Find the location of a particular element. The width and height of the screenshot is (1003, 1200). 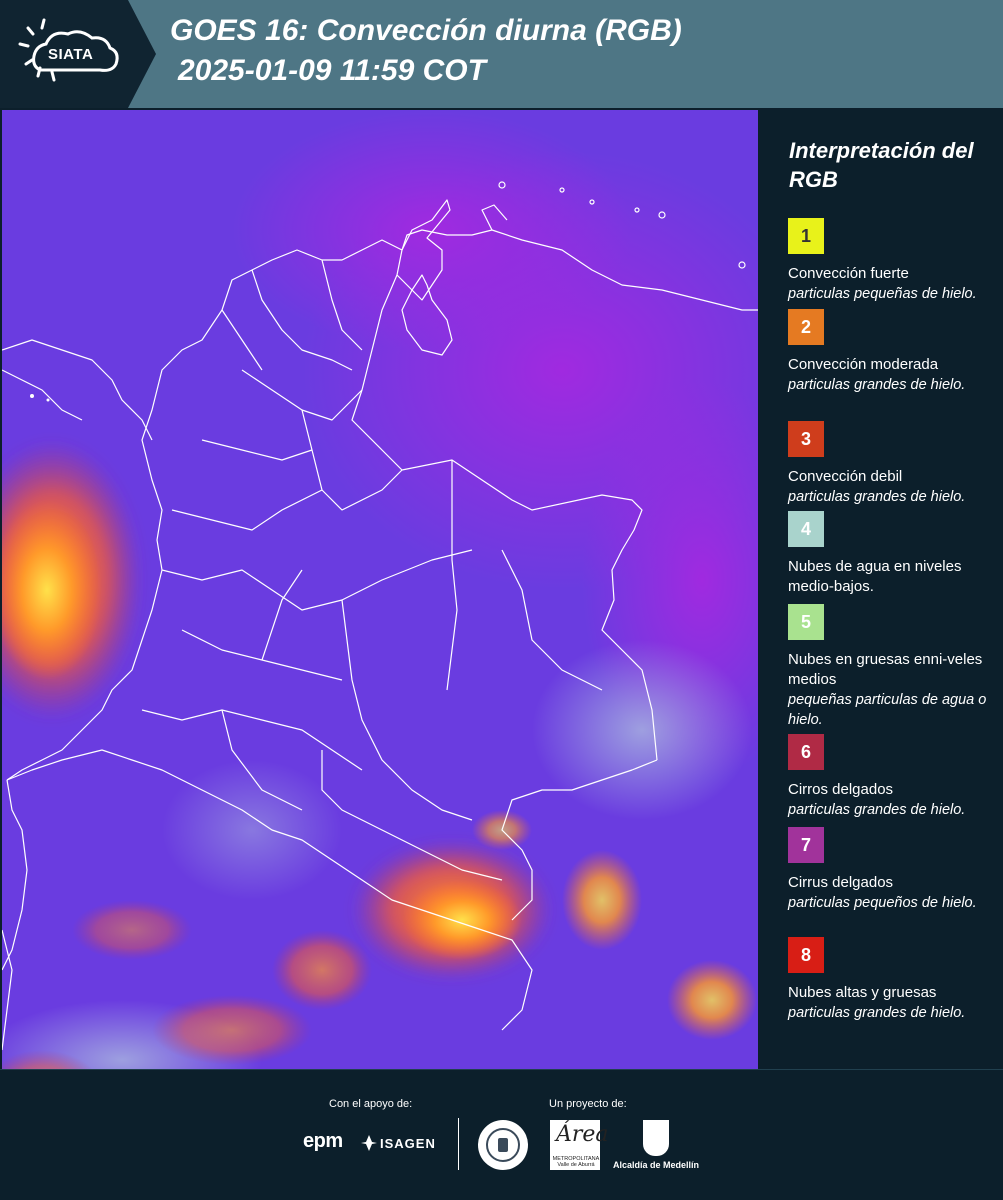

medellin-seal-icon is located at coordinates (503, 1145).